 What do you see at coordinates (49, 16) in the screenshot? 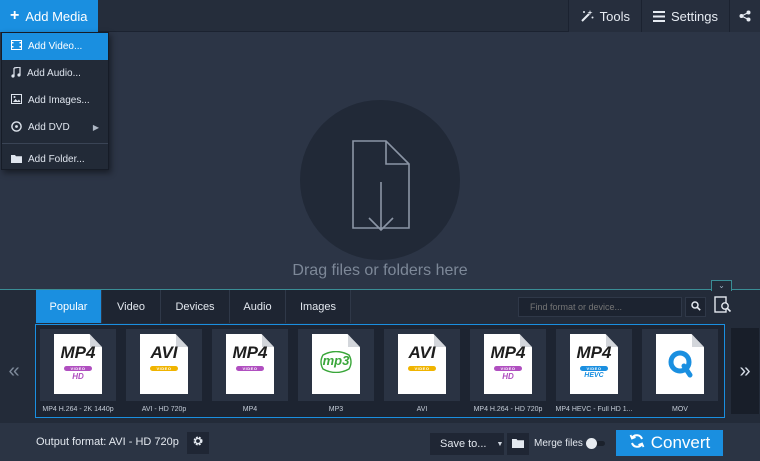
I see `add-media-button: + Add Media` at bounding box center [49, 16].